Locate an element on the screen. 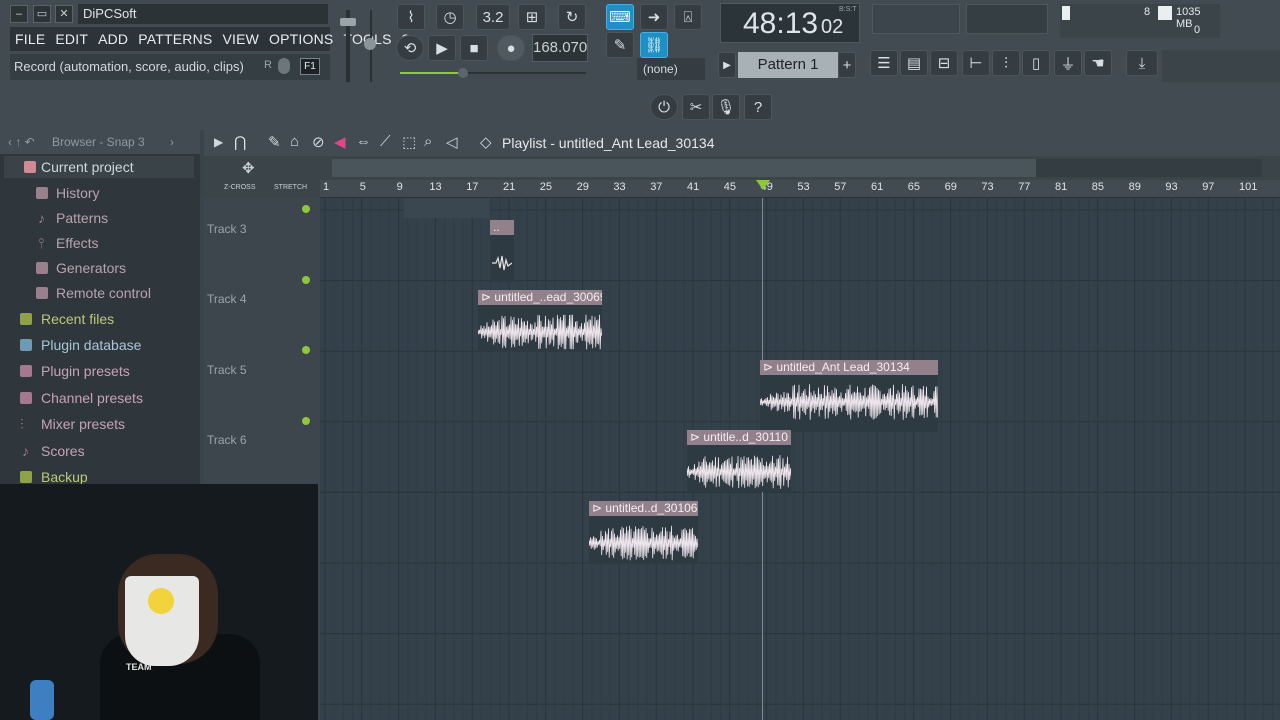  audio-record-button: 🎙 is located at coordinates (726, 107).